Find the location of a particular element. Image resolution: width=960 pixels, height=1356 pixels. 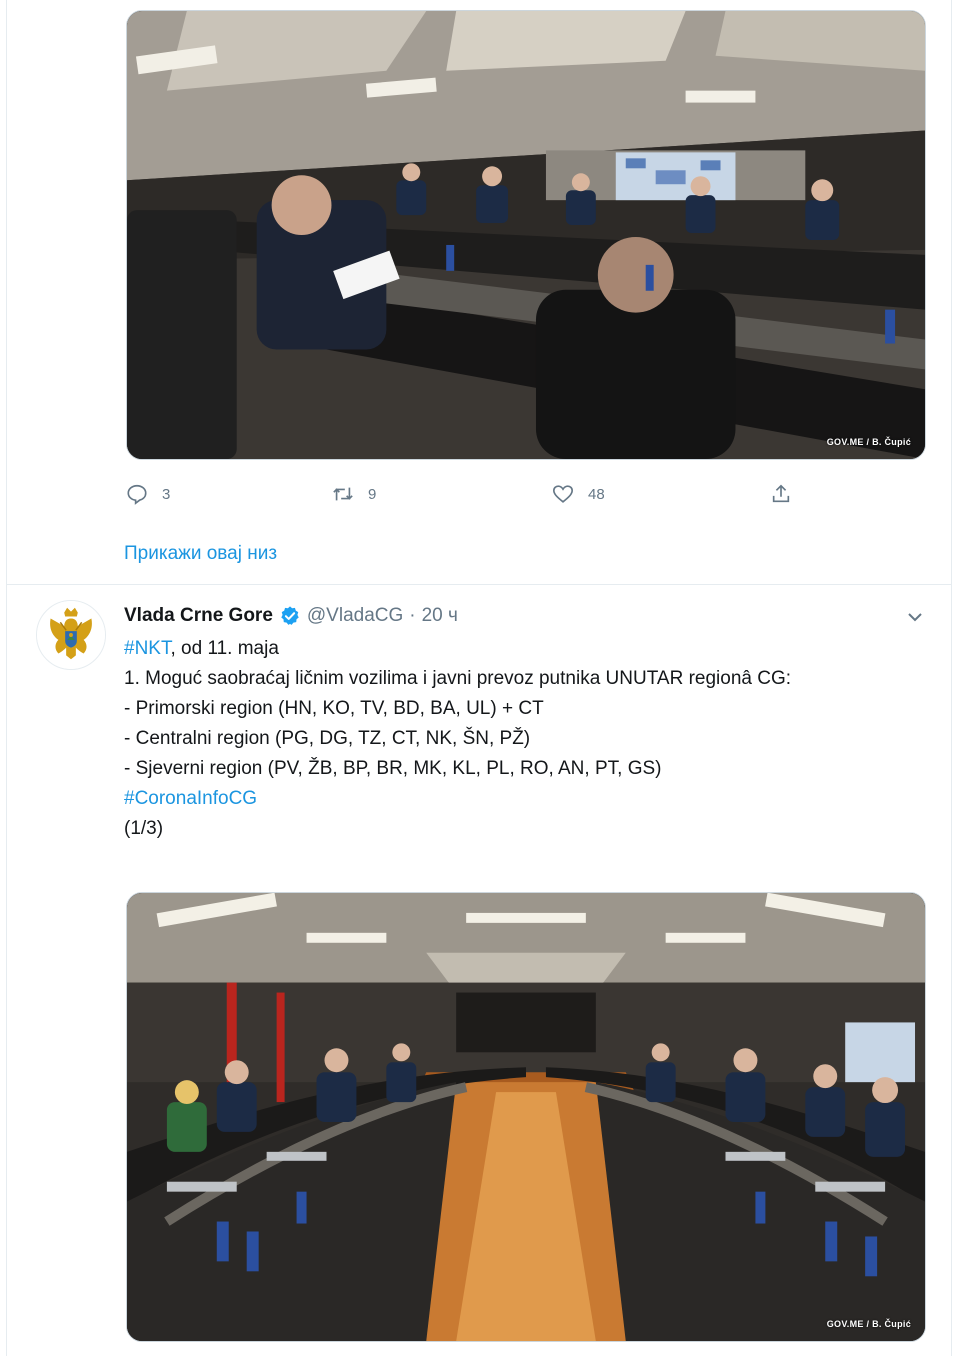

share-button is located at coordinates (781, 494).